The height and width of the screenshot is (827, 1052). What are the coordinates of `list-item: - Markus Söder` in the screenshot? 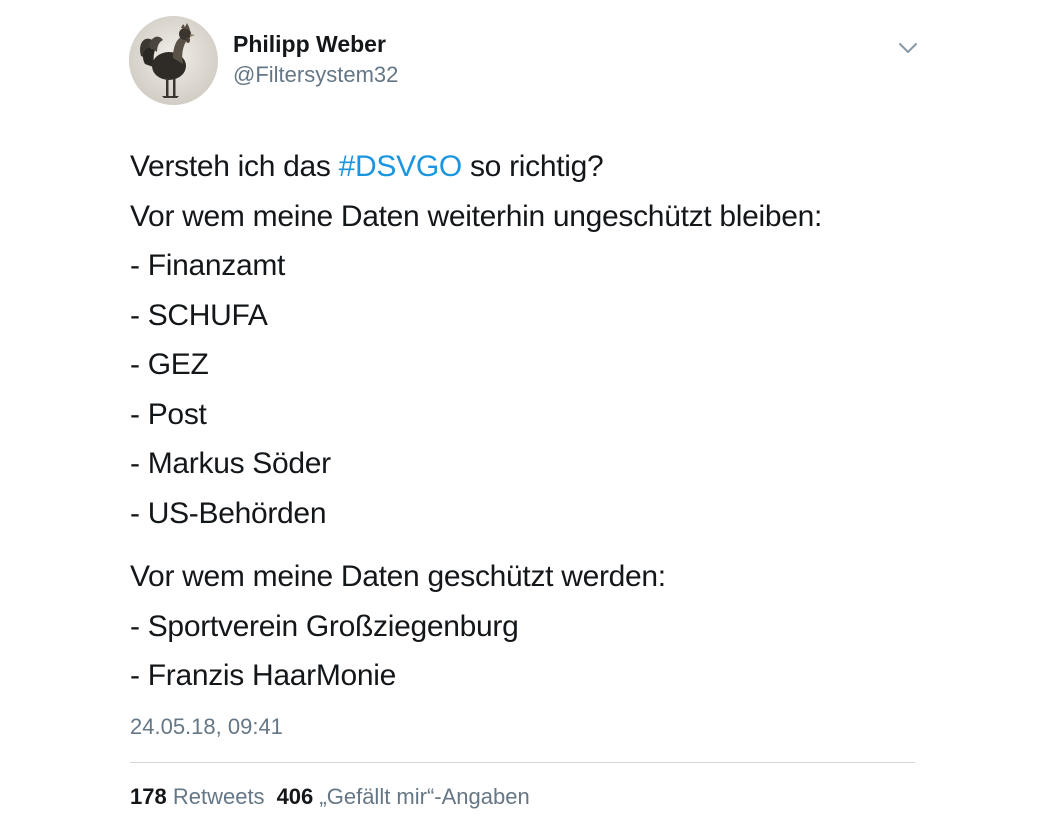 It's located at (230, 463).